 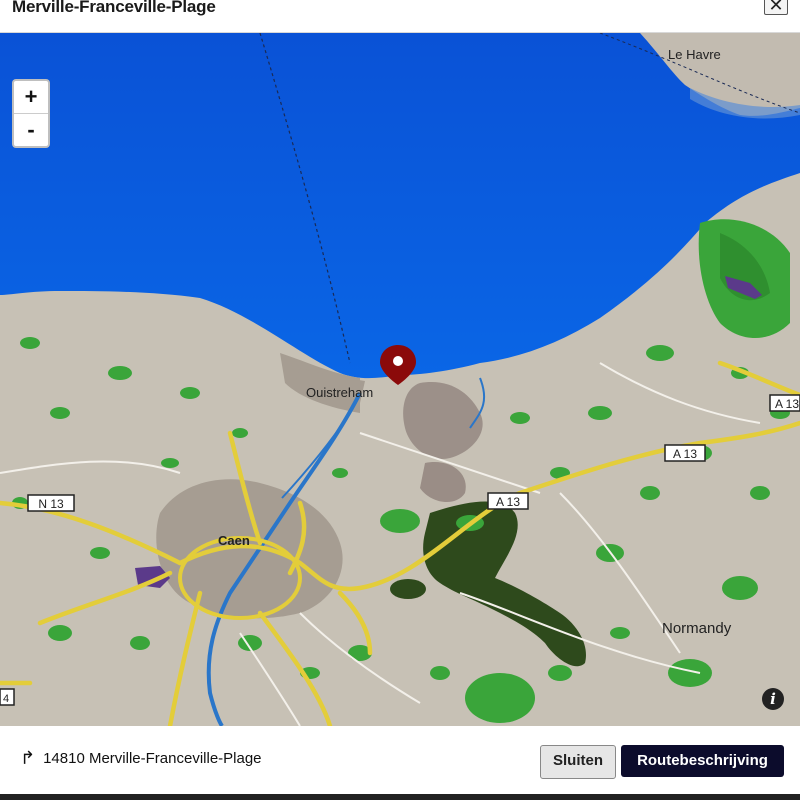 I want to click on svg-text: 4, so click(x=6, y=699).